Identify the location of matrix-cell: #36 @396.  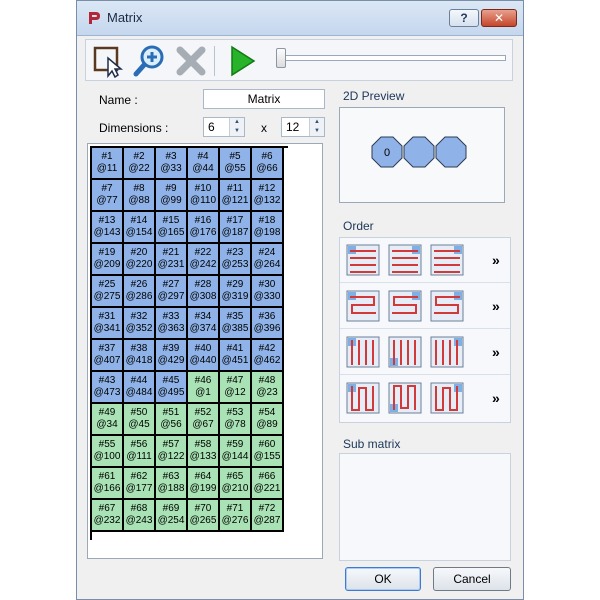
(268, 324).